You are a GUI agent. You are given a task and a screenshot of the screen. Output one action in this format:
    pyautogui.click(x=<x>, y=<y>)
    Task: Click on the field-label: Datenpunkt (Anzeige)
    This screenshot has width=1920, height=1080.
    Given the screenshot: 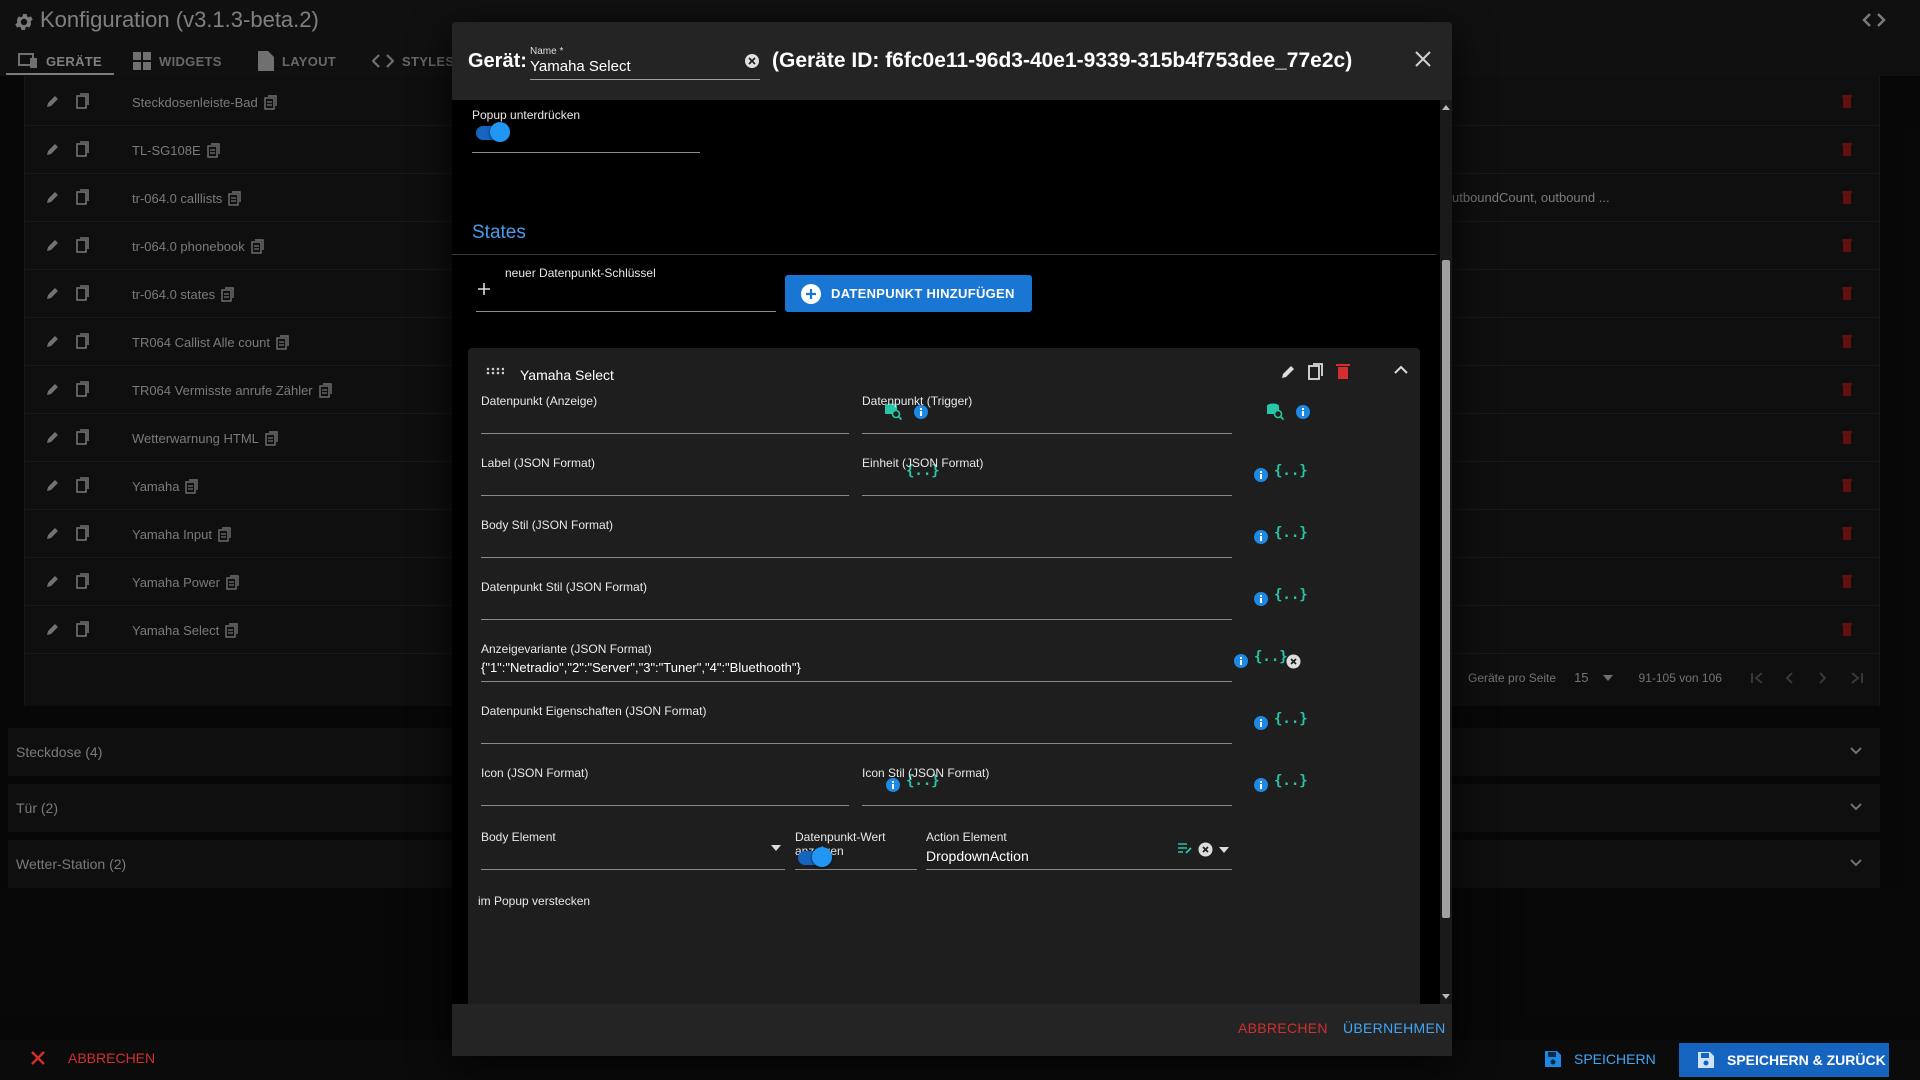 What is the action you would take?
    pyautogui.click(x=539, y=401)
    